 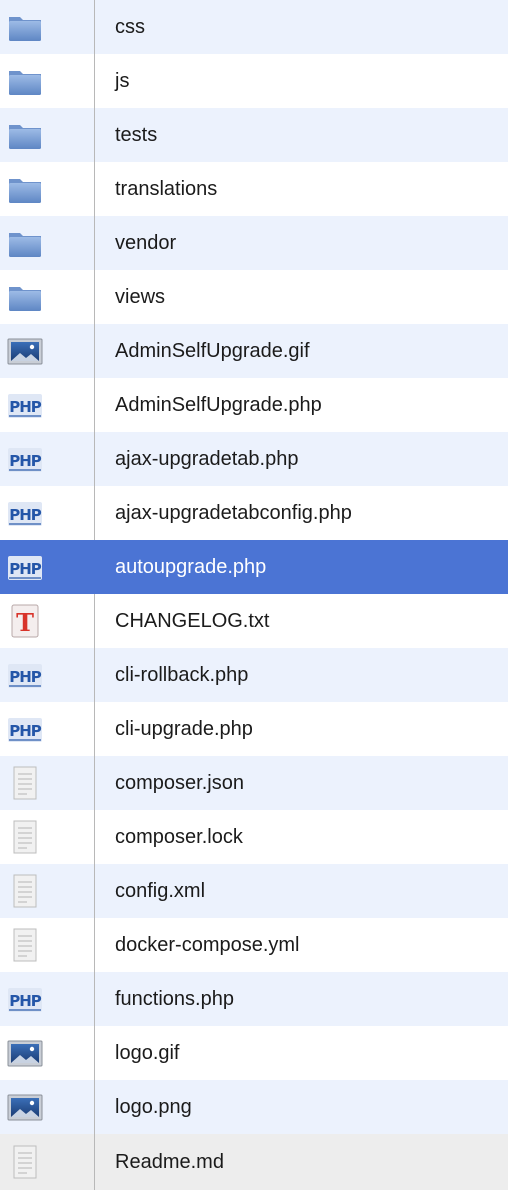 I want to click on file-name: docker-compose.yml, so click(x=207, y=944).